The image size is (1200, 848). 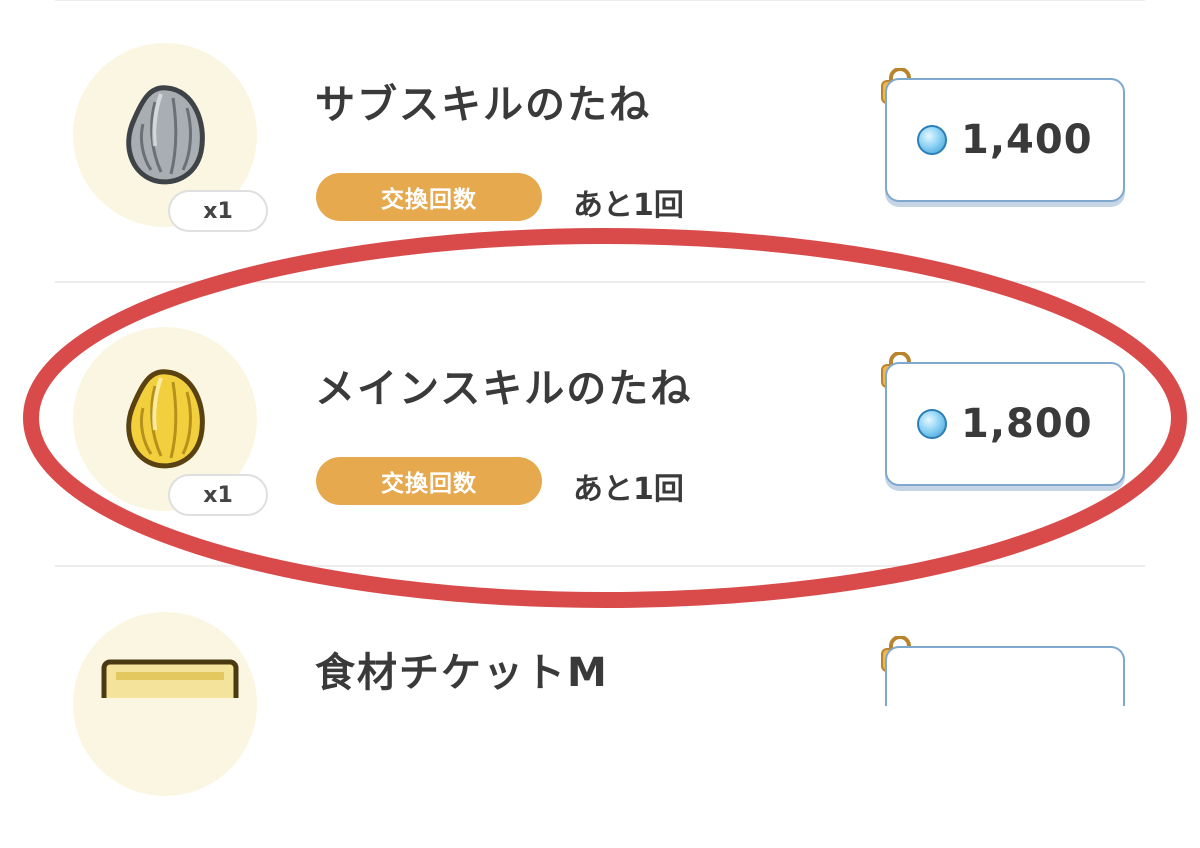 I want to click on ticket-icon, so click(x=170, y=678).